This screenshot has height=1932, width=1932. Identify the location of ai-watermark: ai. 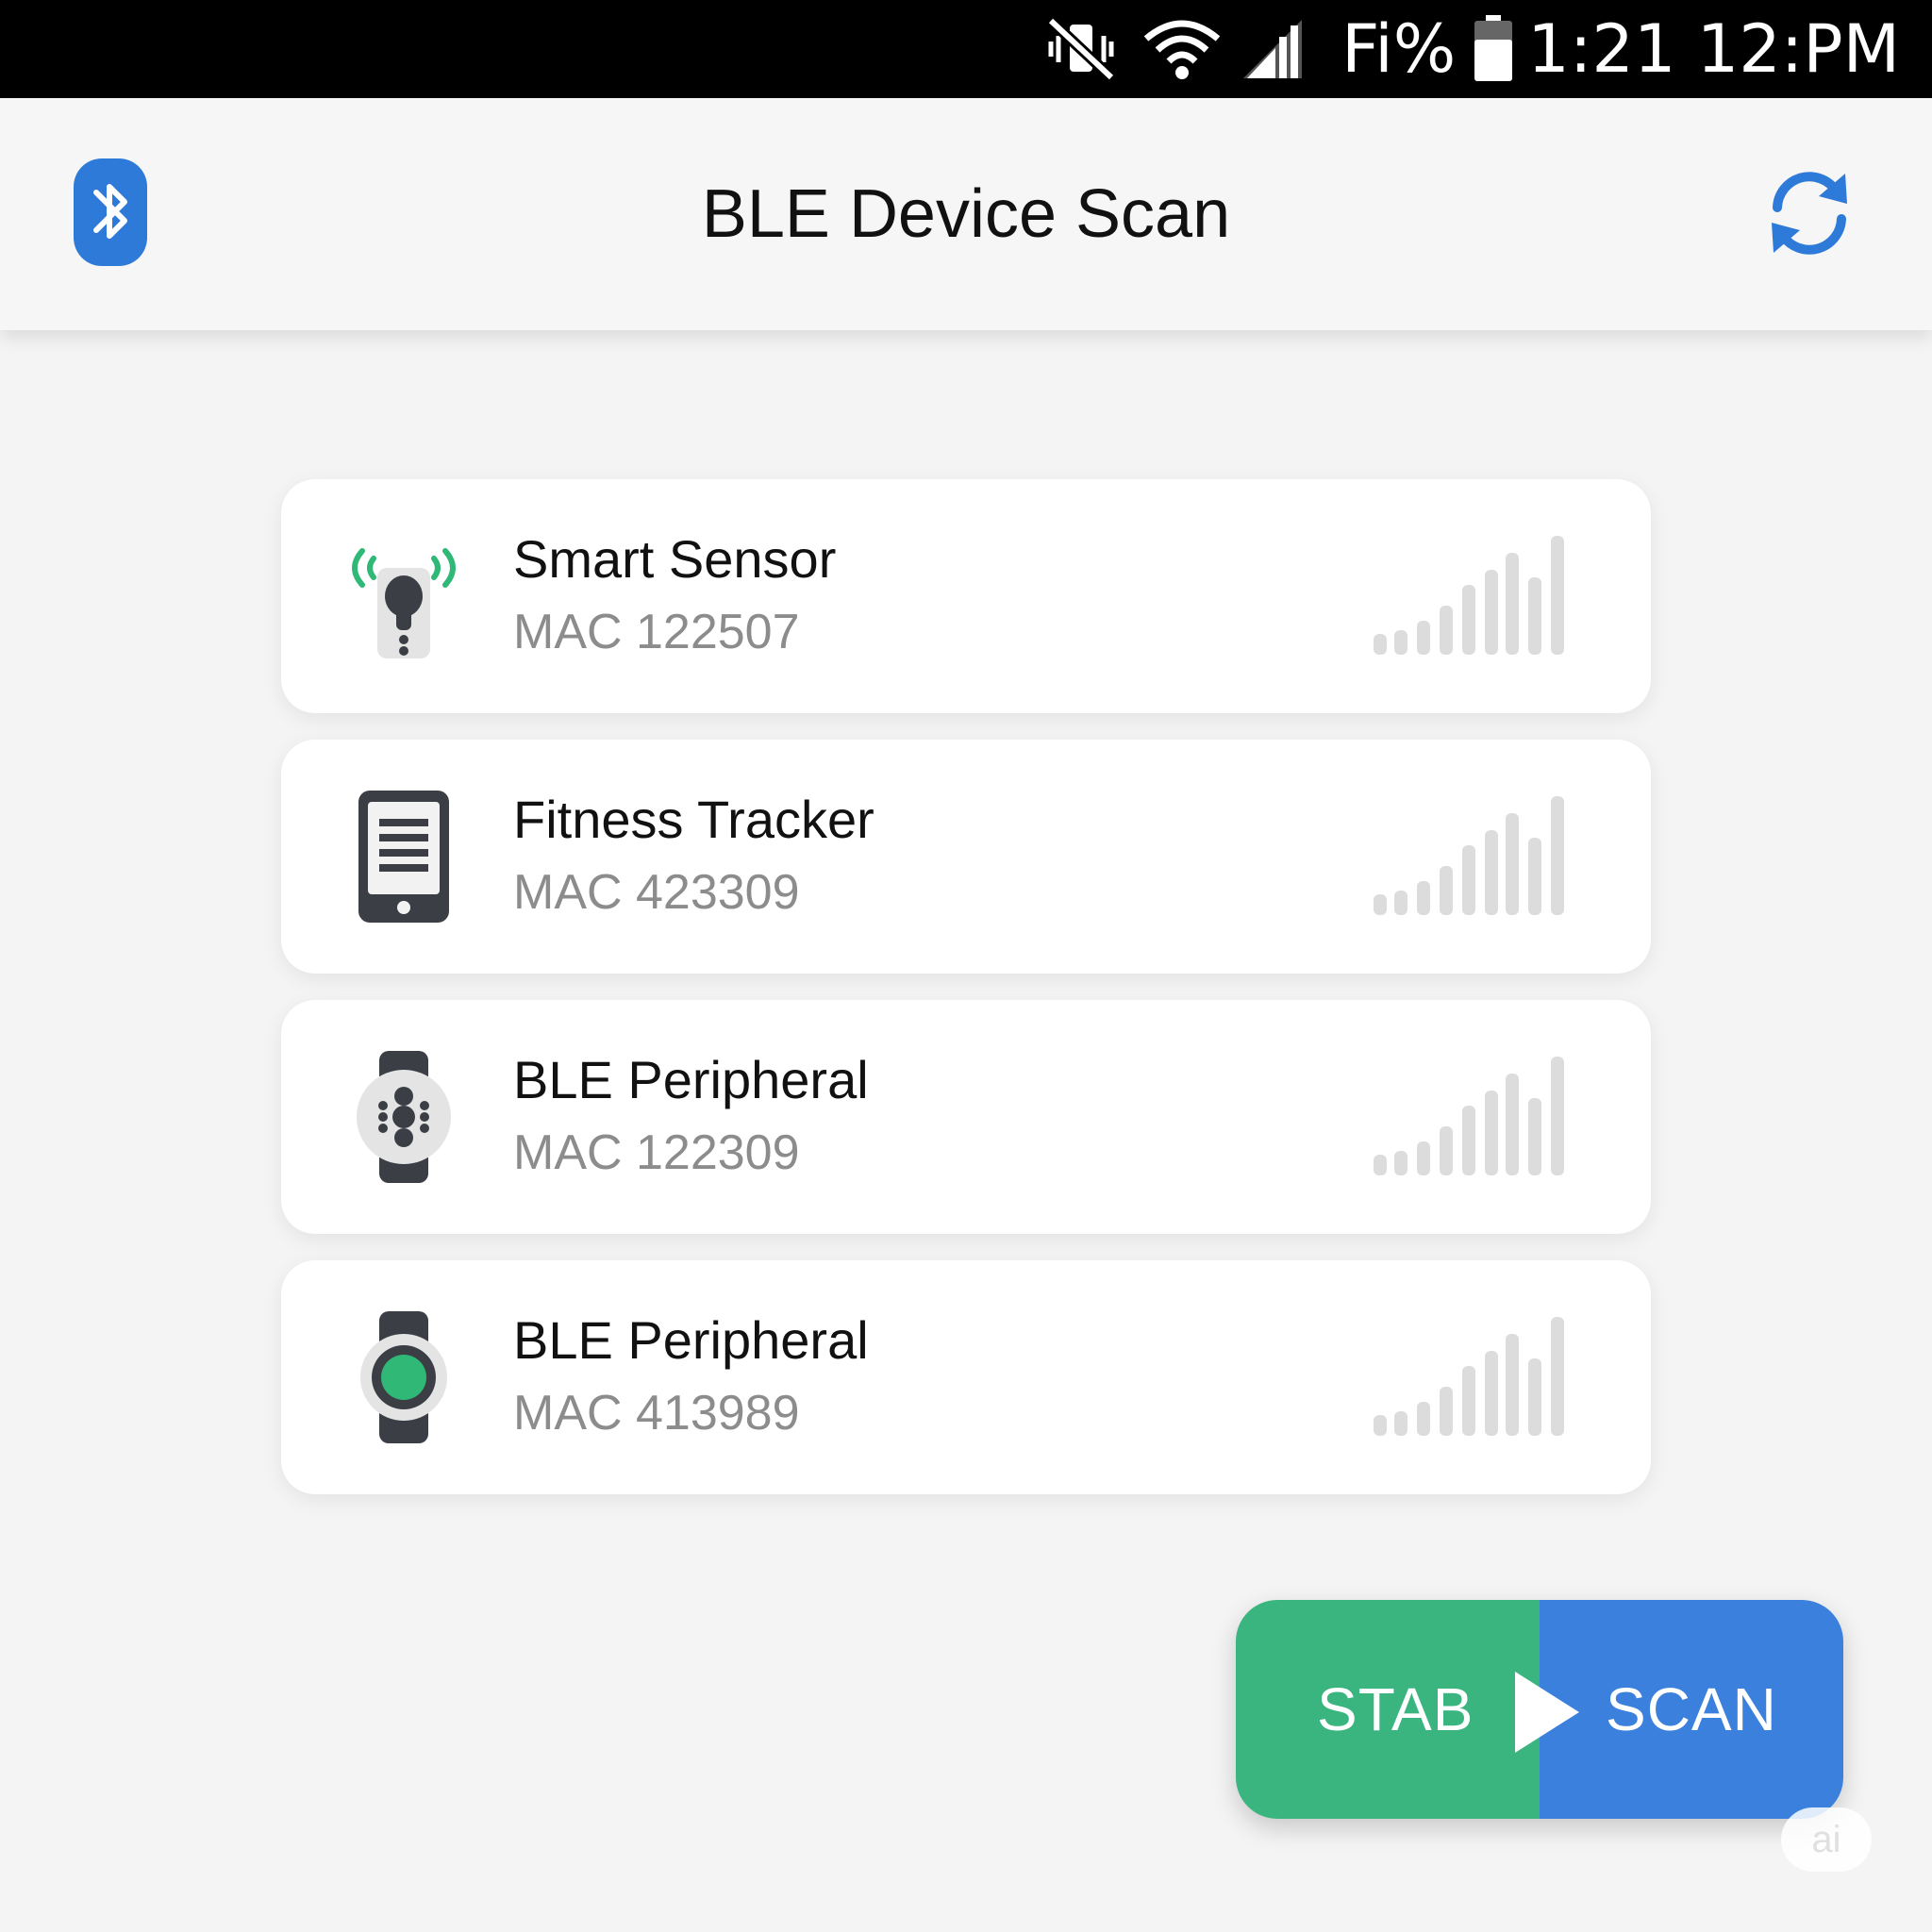
(1826, 1839).